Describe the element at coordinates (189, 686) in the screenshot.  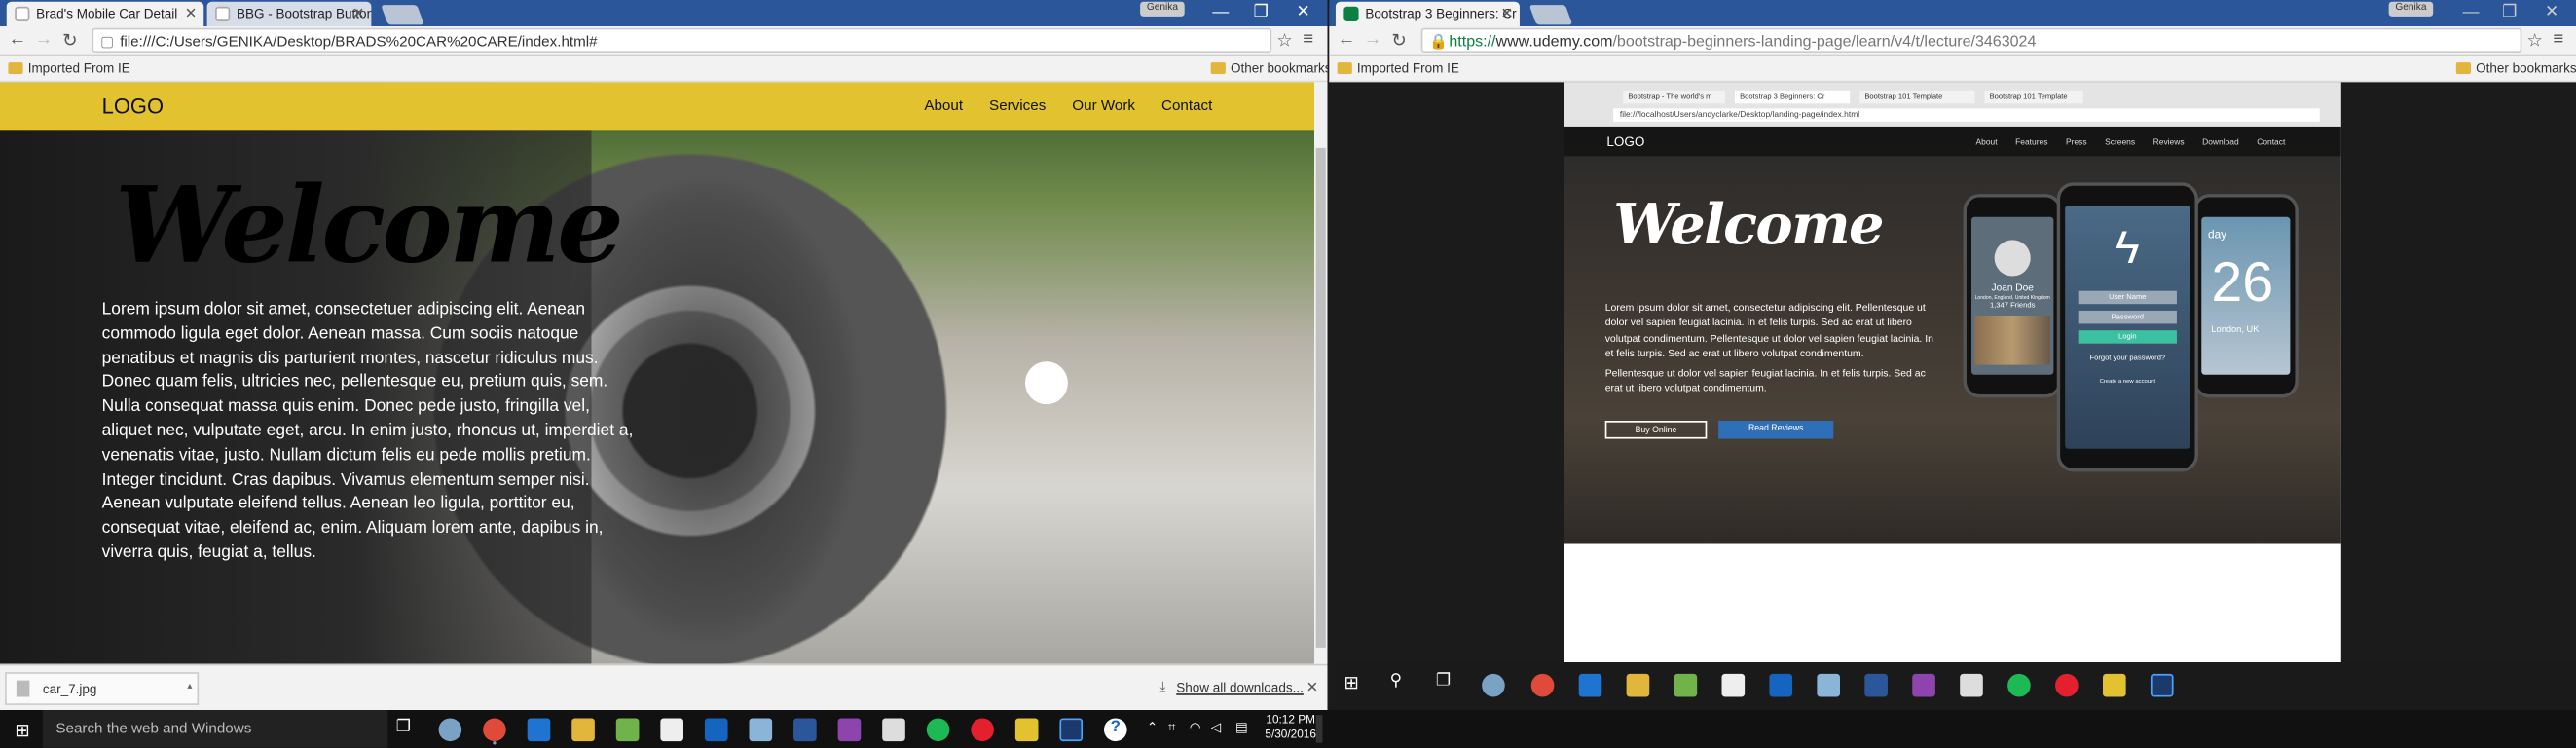
I see `chevron-up-icon: ▴` at that location.